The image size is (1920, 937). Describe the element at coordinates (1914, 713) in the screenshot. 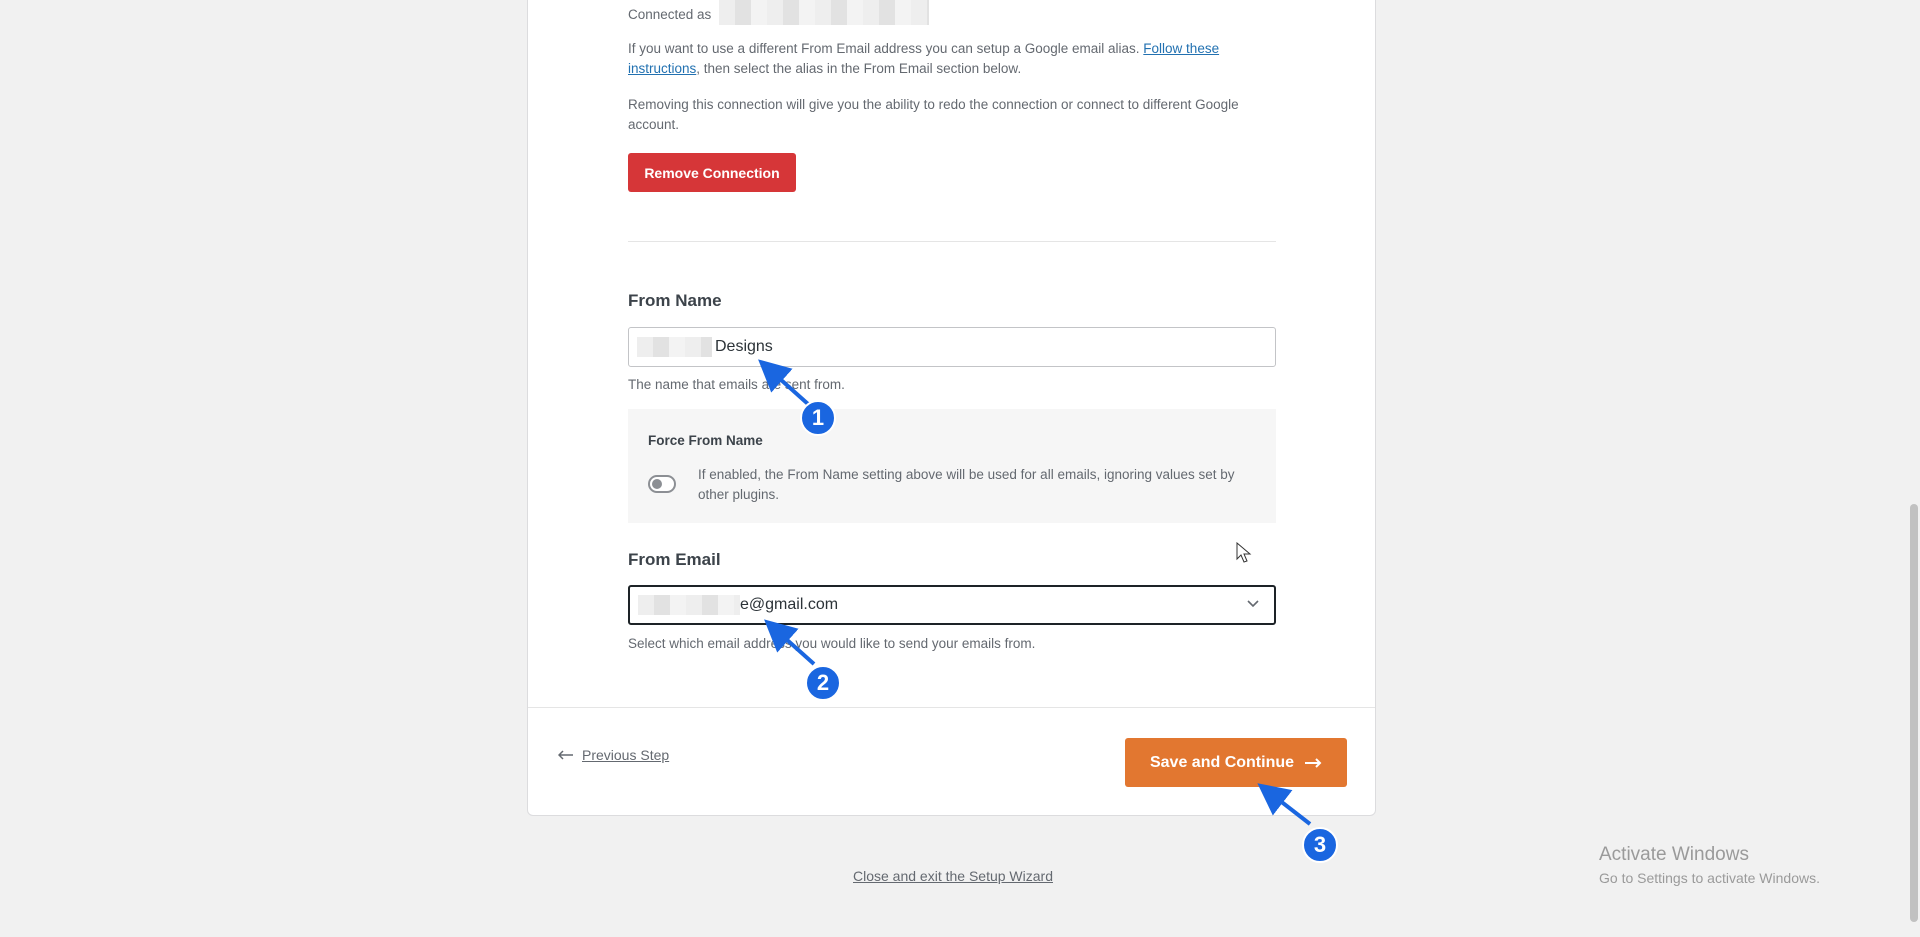

I see `scrollbar-thumb` at that location.